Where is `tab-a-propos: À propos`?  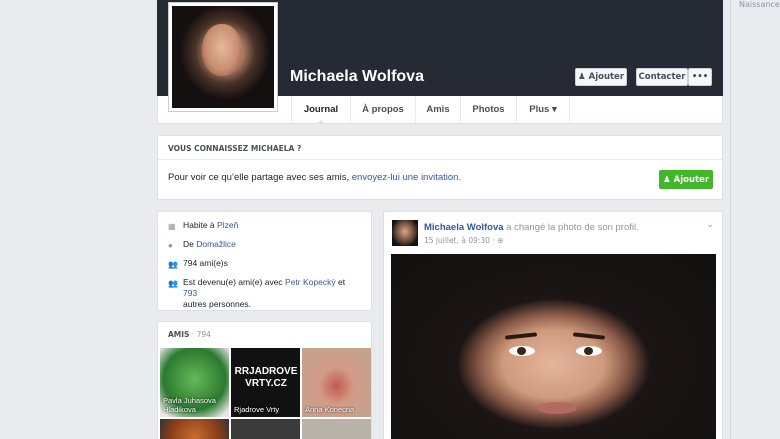 tab-a-propos: À propos is located at coordinates (382, 109).